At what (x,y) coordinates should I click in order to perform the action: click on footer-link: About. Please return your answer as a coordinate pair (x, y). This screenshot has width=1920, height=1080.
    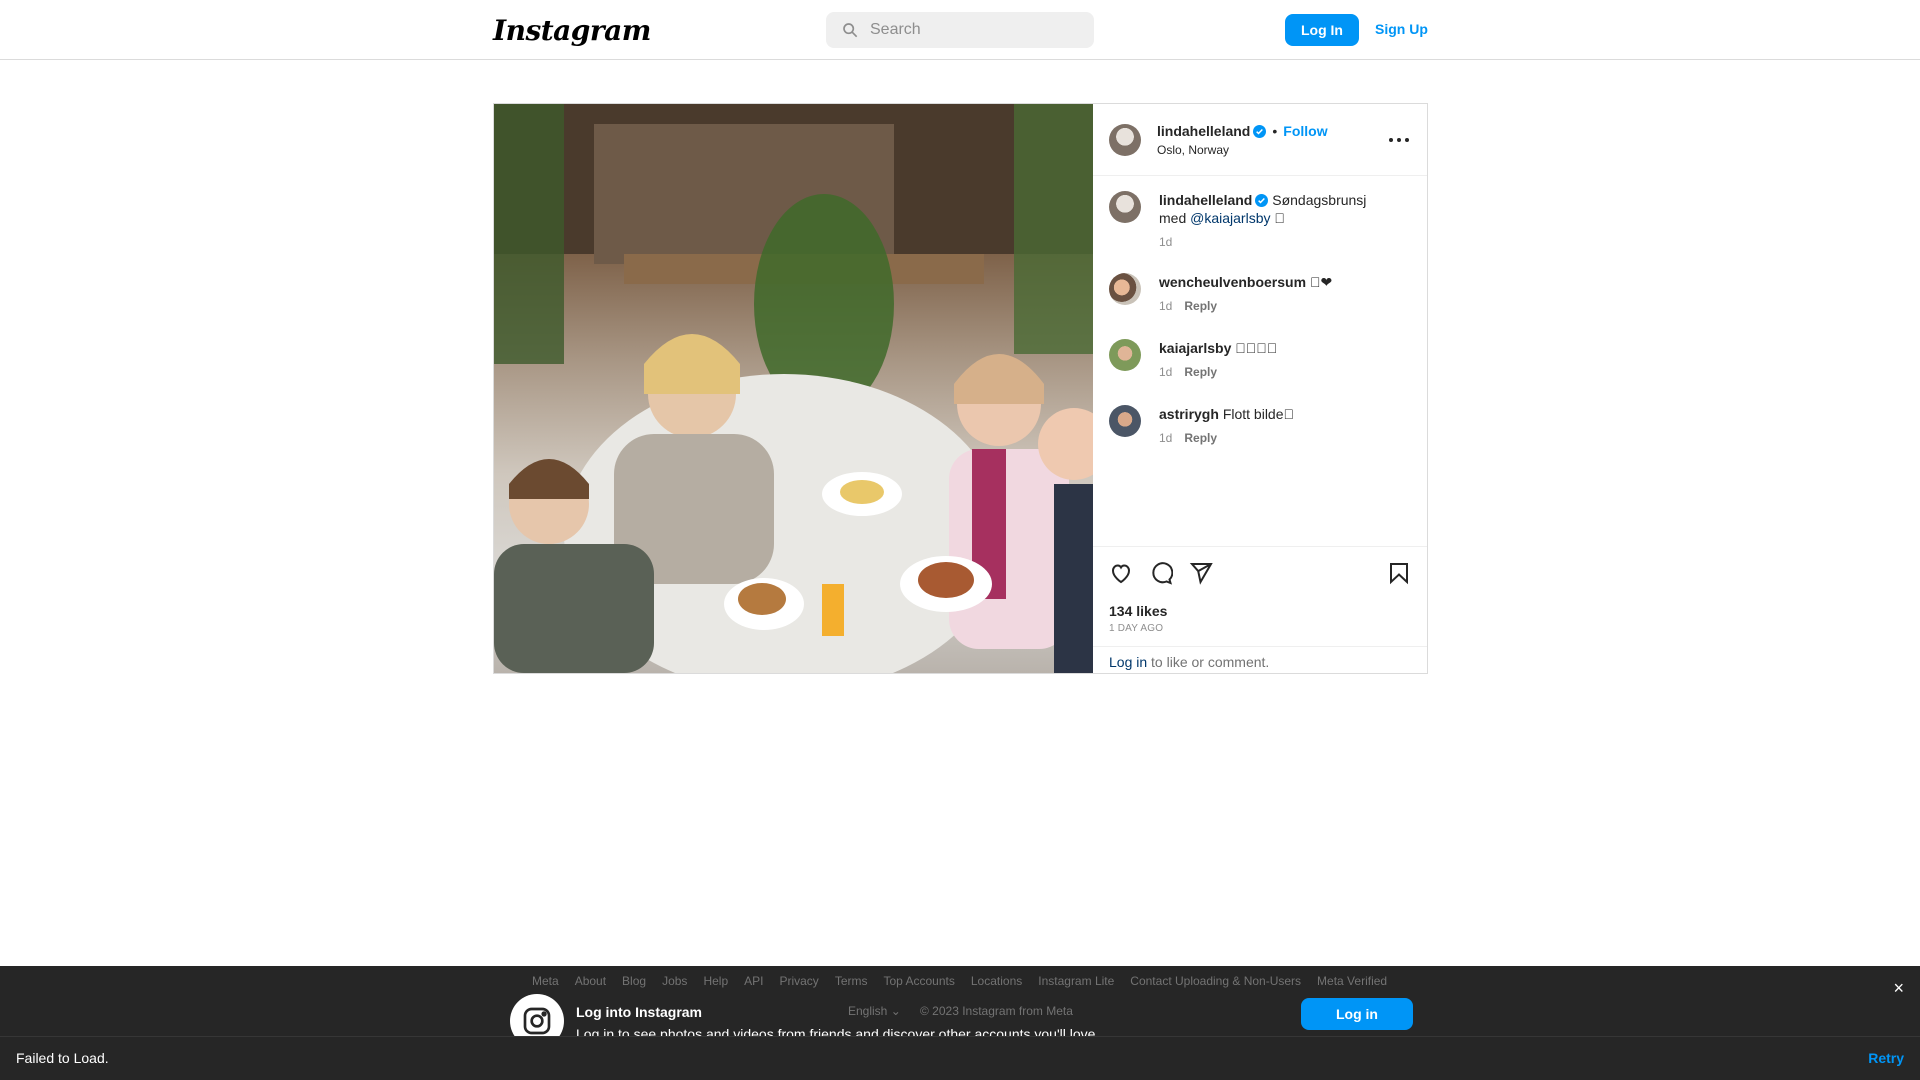
    Looking at the image, I should click on (590, 981).